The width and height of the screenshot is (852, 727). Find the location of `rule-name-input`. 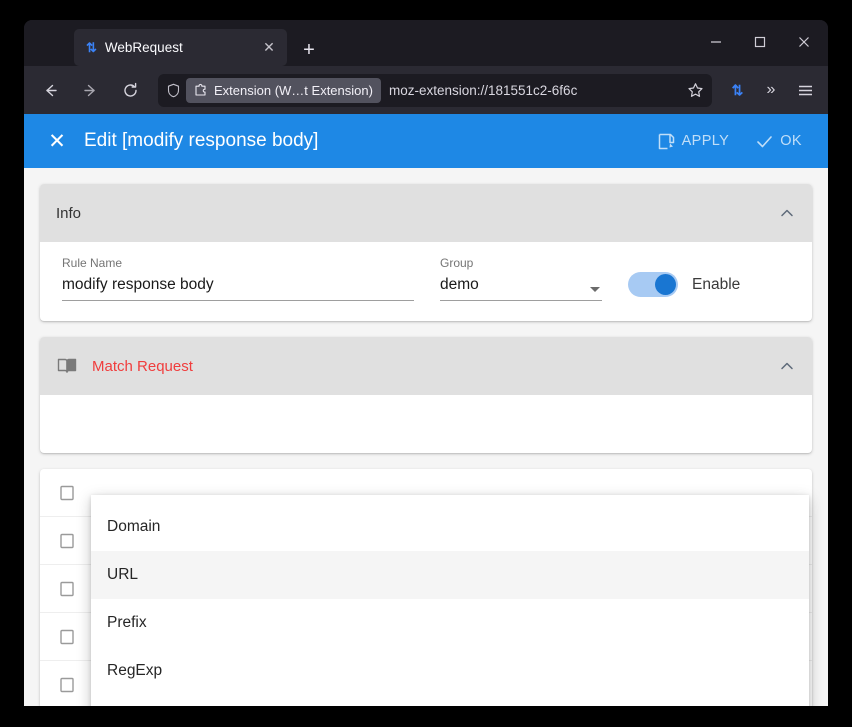

rule-name-input is located at coordinates (238, 288).